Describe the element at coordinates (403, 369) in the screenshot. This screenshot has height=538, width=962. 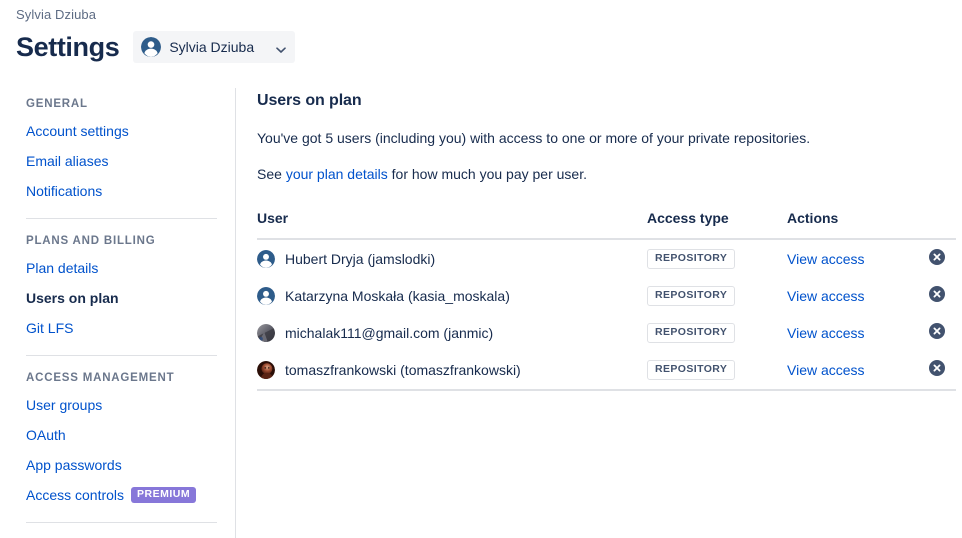
I see `user-name: tomaszfrankowski (tomaszfrankowski)` at that location.